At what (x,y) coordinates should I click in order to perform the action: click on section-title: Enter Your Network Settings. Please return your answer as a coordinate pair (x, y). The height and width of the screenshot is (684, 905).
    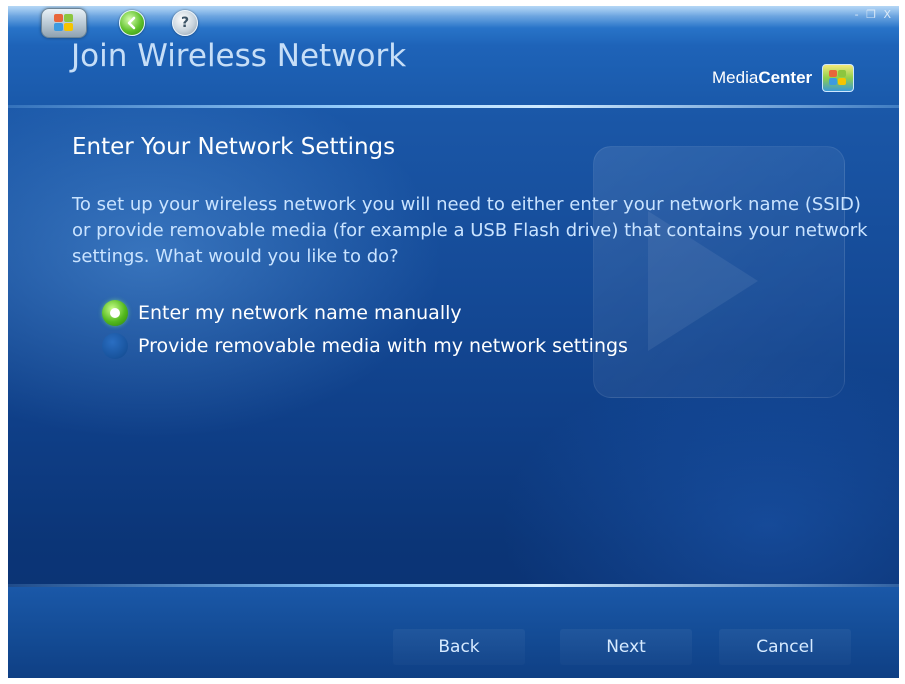
    Looking at the image, I should click on (234, 147).